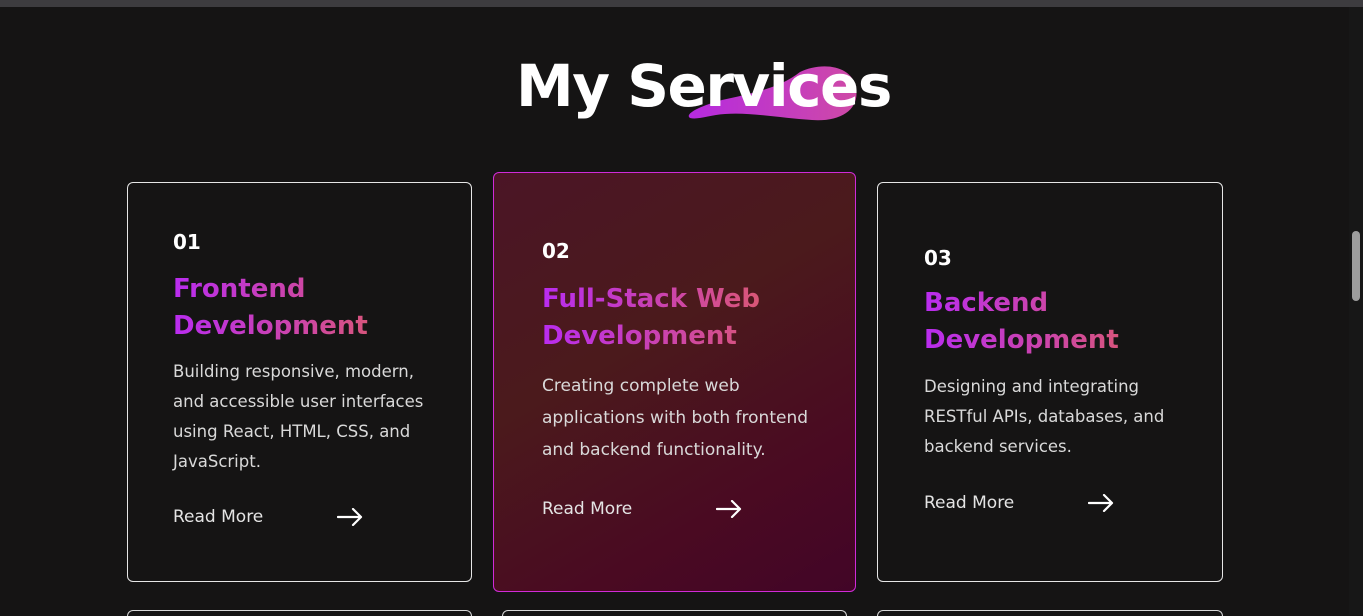 The image size is (1363, 616). I want to click on page-title: My Services, so click(704, 86).